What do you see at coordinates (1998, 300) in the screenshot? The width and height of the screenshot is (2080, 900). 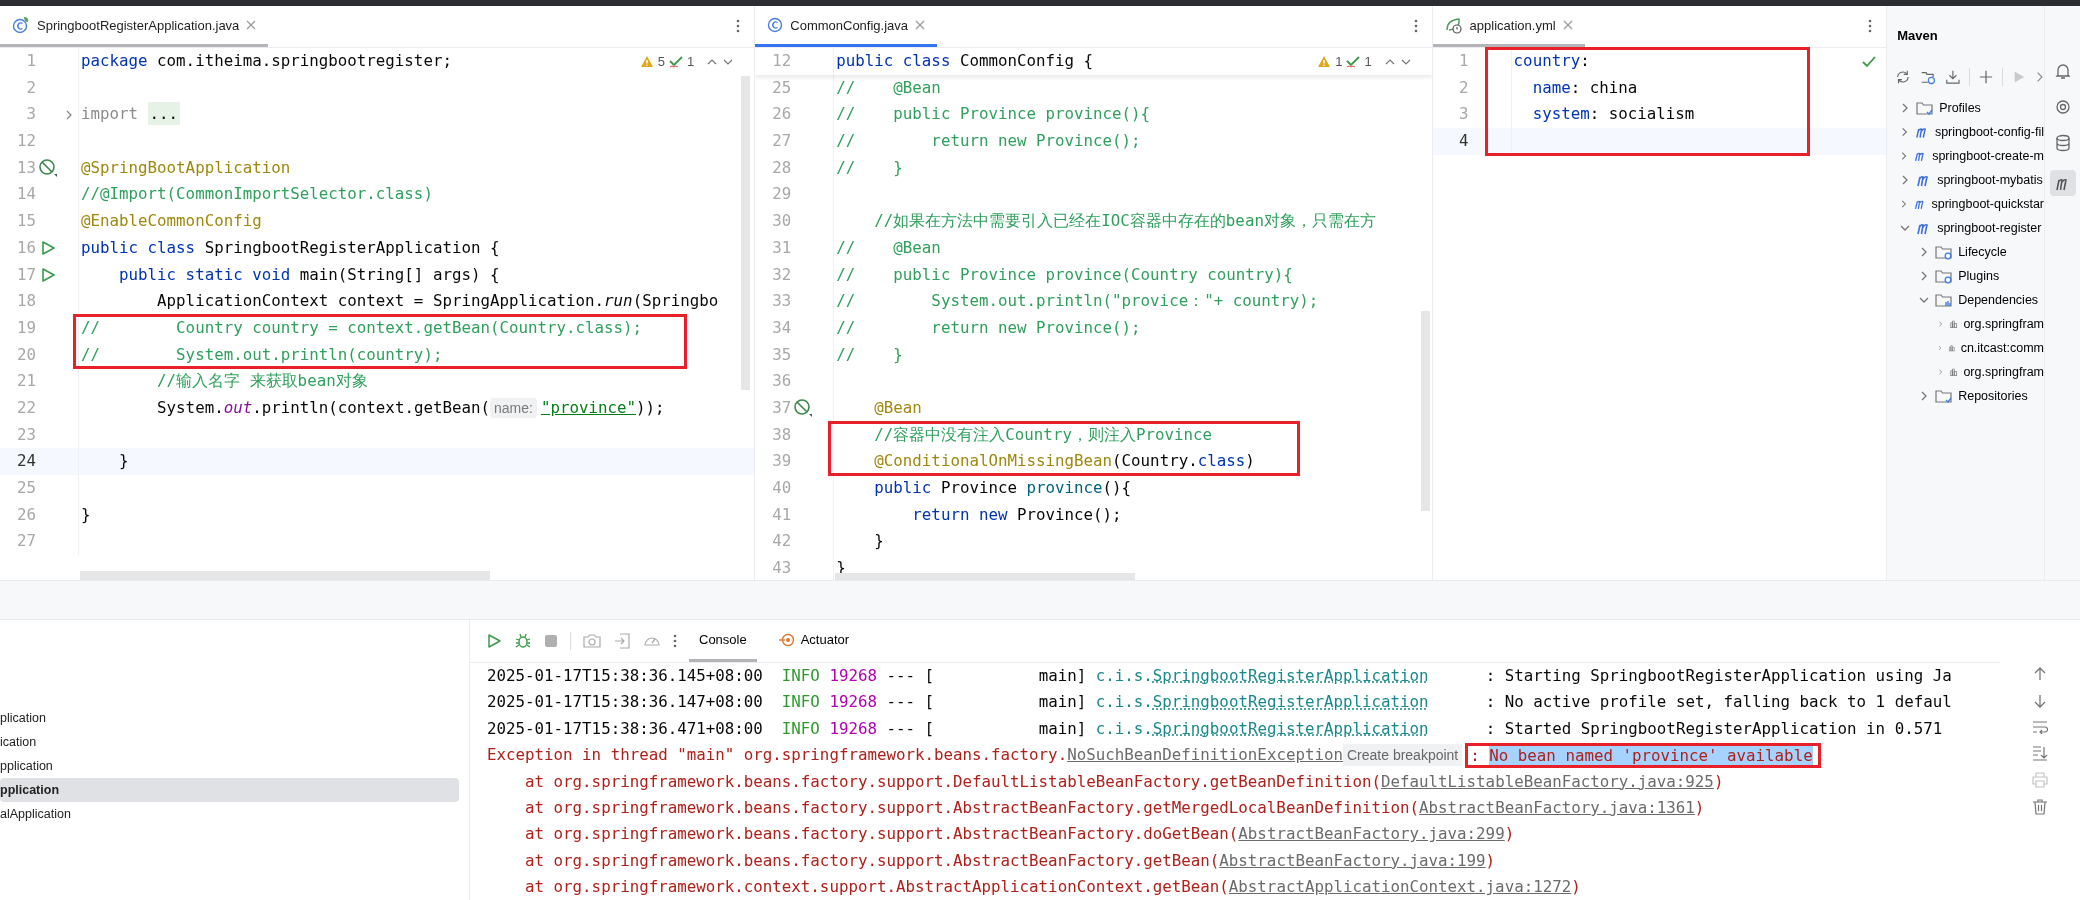 I see `tree-item: Dependencies` at bounding box center [1998, 300].